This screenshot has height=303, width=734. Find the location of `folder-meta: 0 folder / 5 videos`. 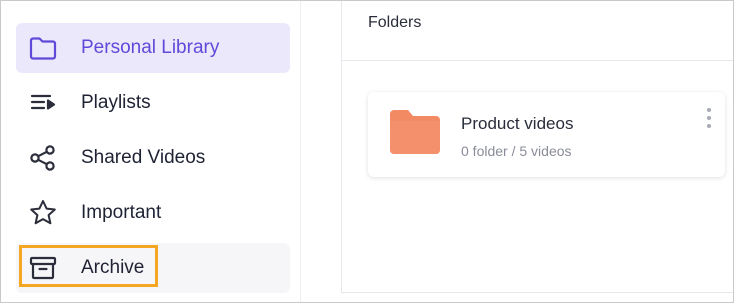

folder-meta: 0 folder / 5 videos is located at coordinates (516, 151).